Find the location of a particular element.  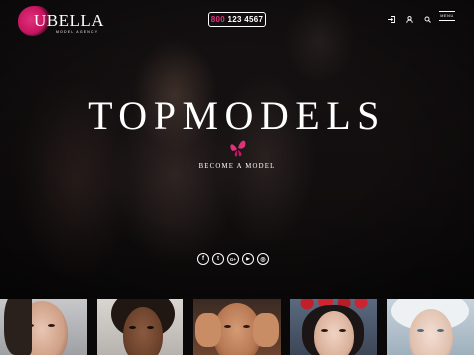

phone-button: 800 123 4567 is located at coordinates (237, 19).